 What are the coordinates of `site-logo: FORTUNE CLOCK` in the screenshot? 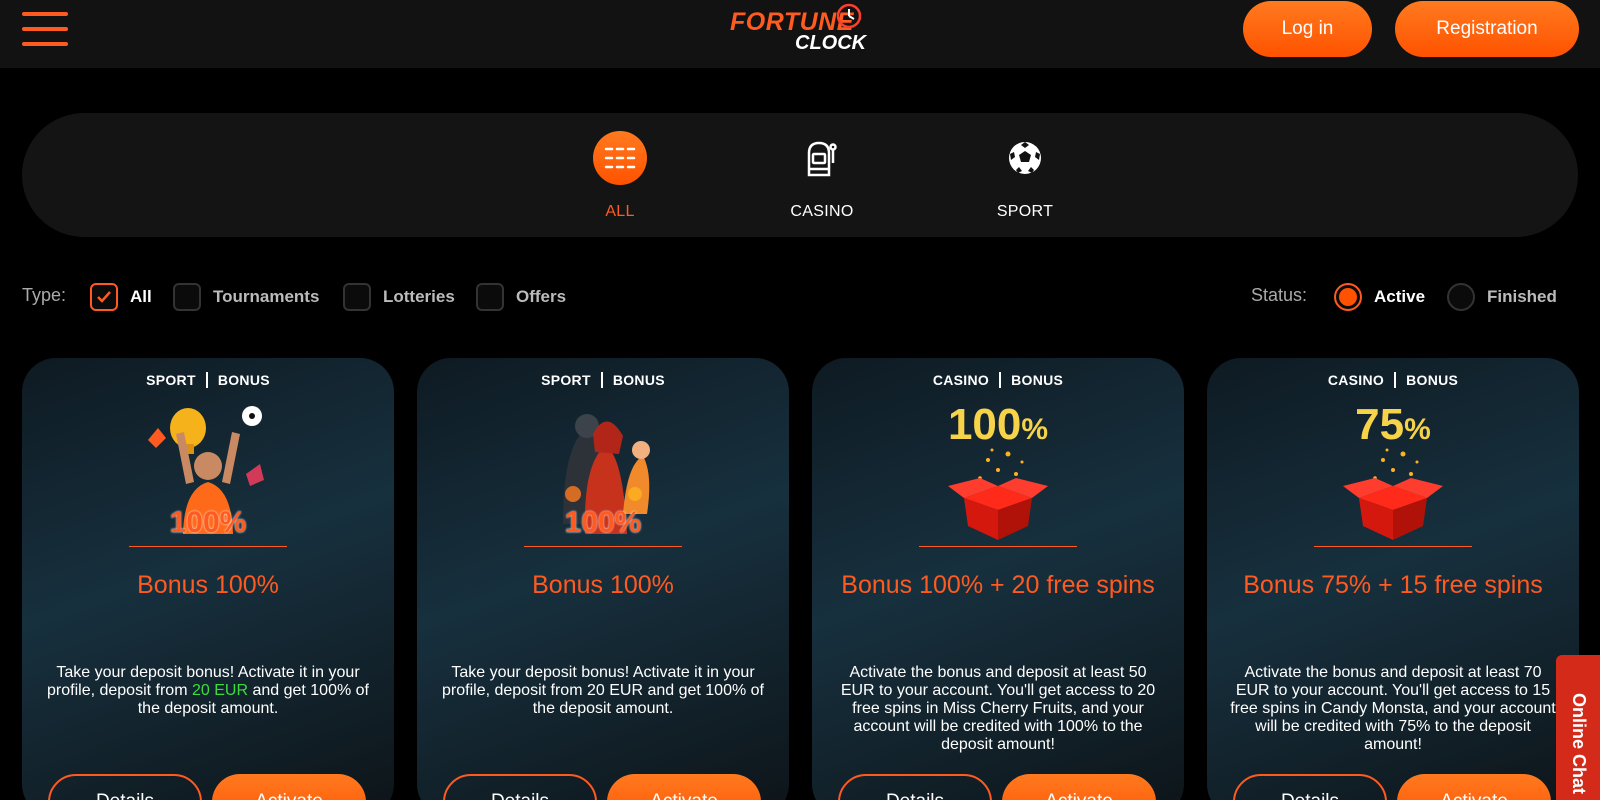 It's located at (805, 30).